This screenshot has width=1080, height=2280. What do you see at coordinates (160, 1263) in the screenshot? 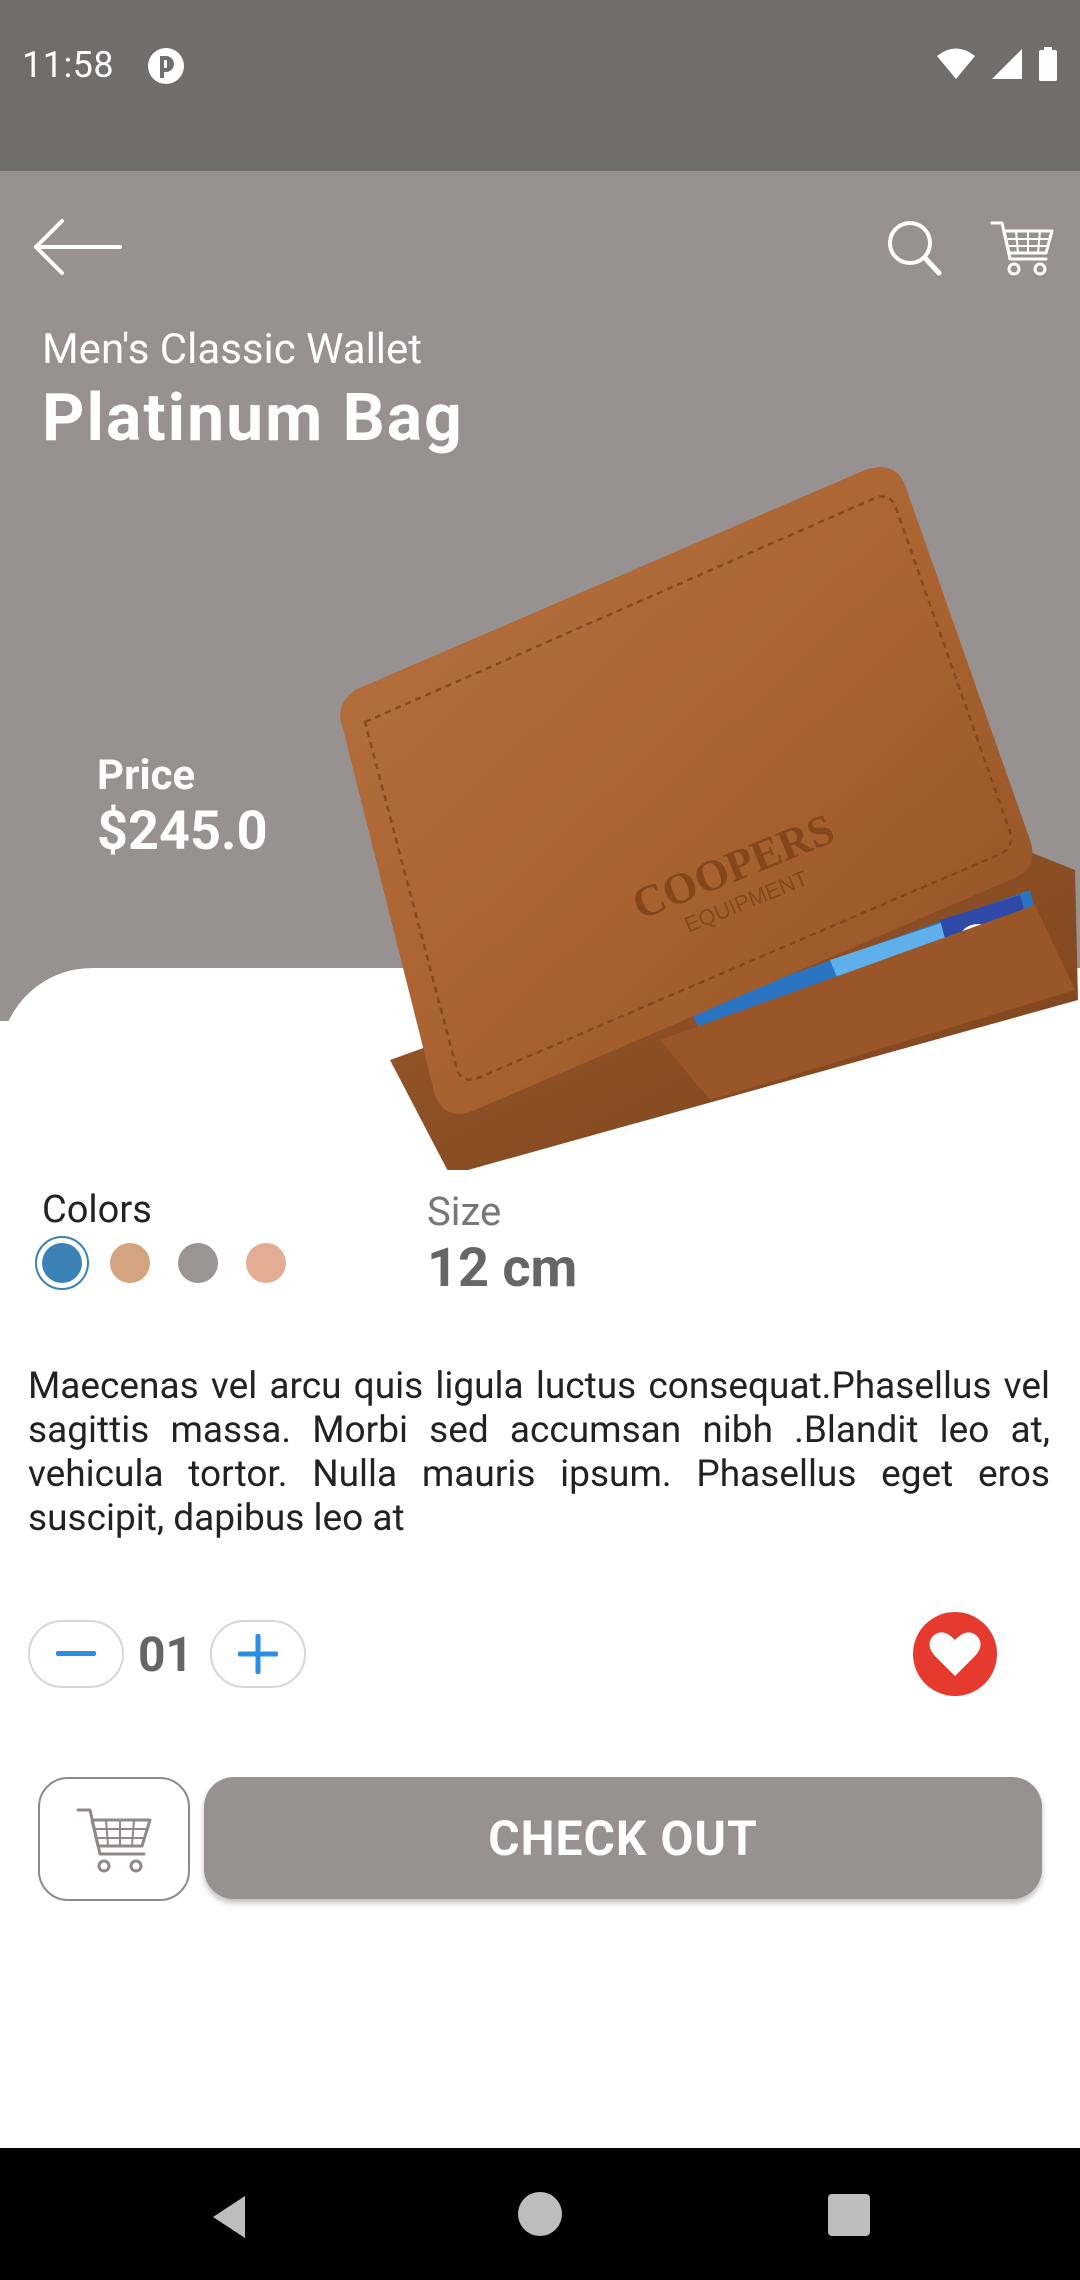
I see `color-swatches` at bounding box center [160, 1263].